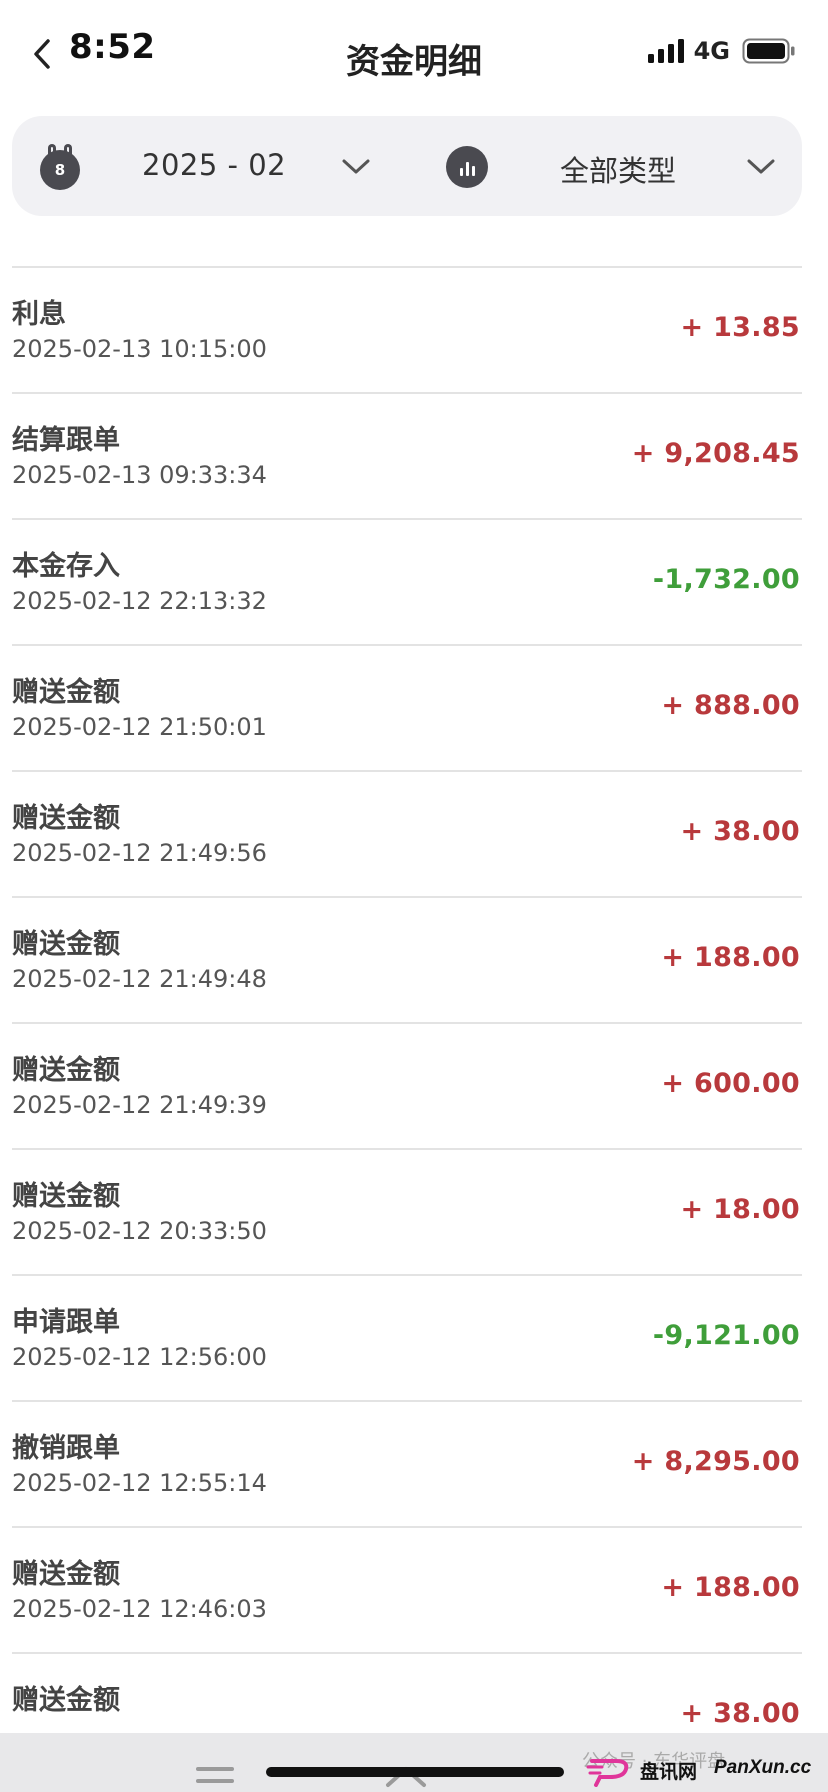 The width and height of the screenshot is (828, 1792). What do you see at coordinates (139, 475) in the screenshot?
I see `transaction-time: 2025-02-13 09:33:34` at bounding box center [139, 475].